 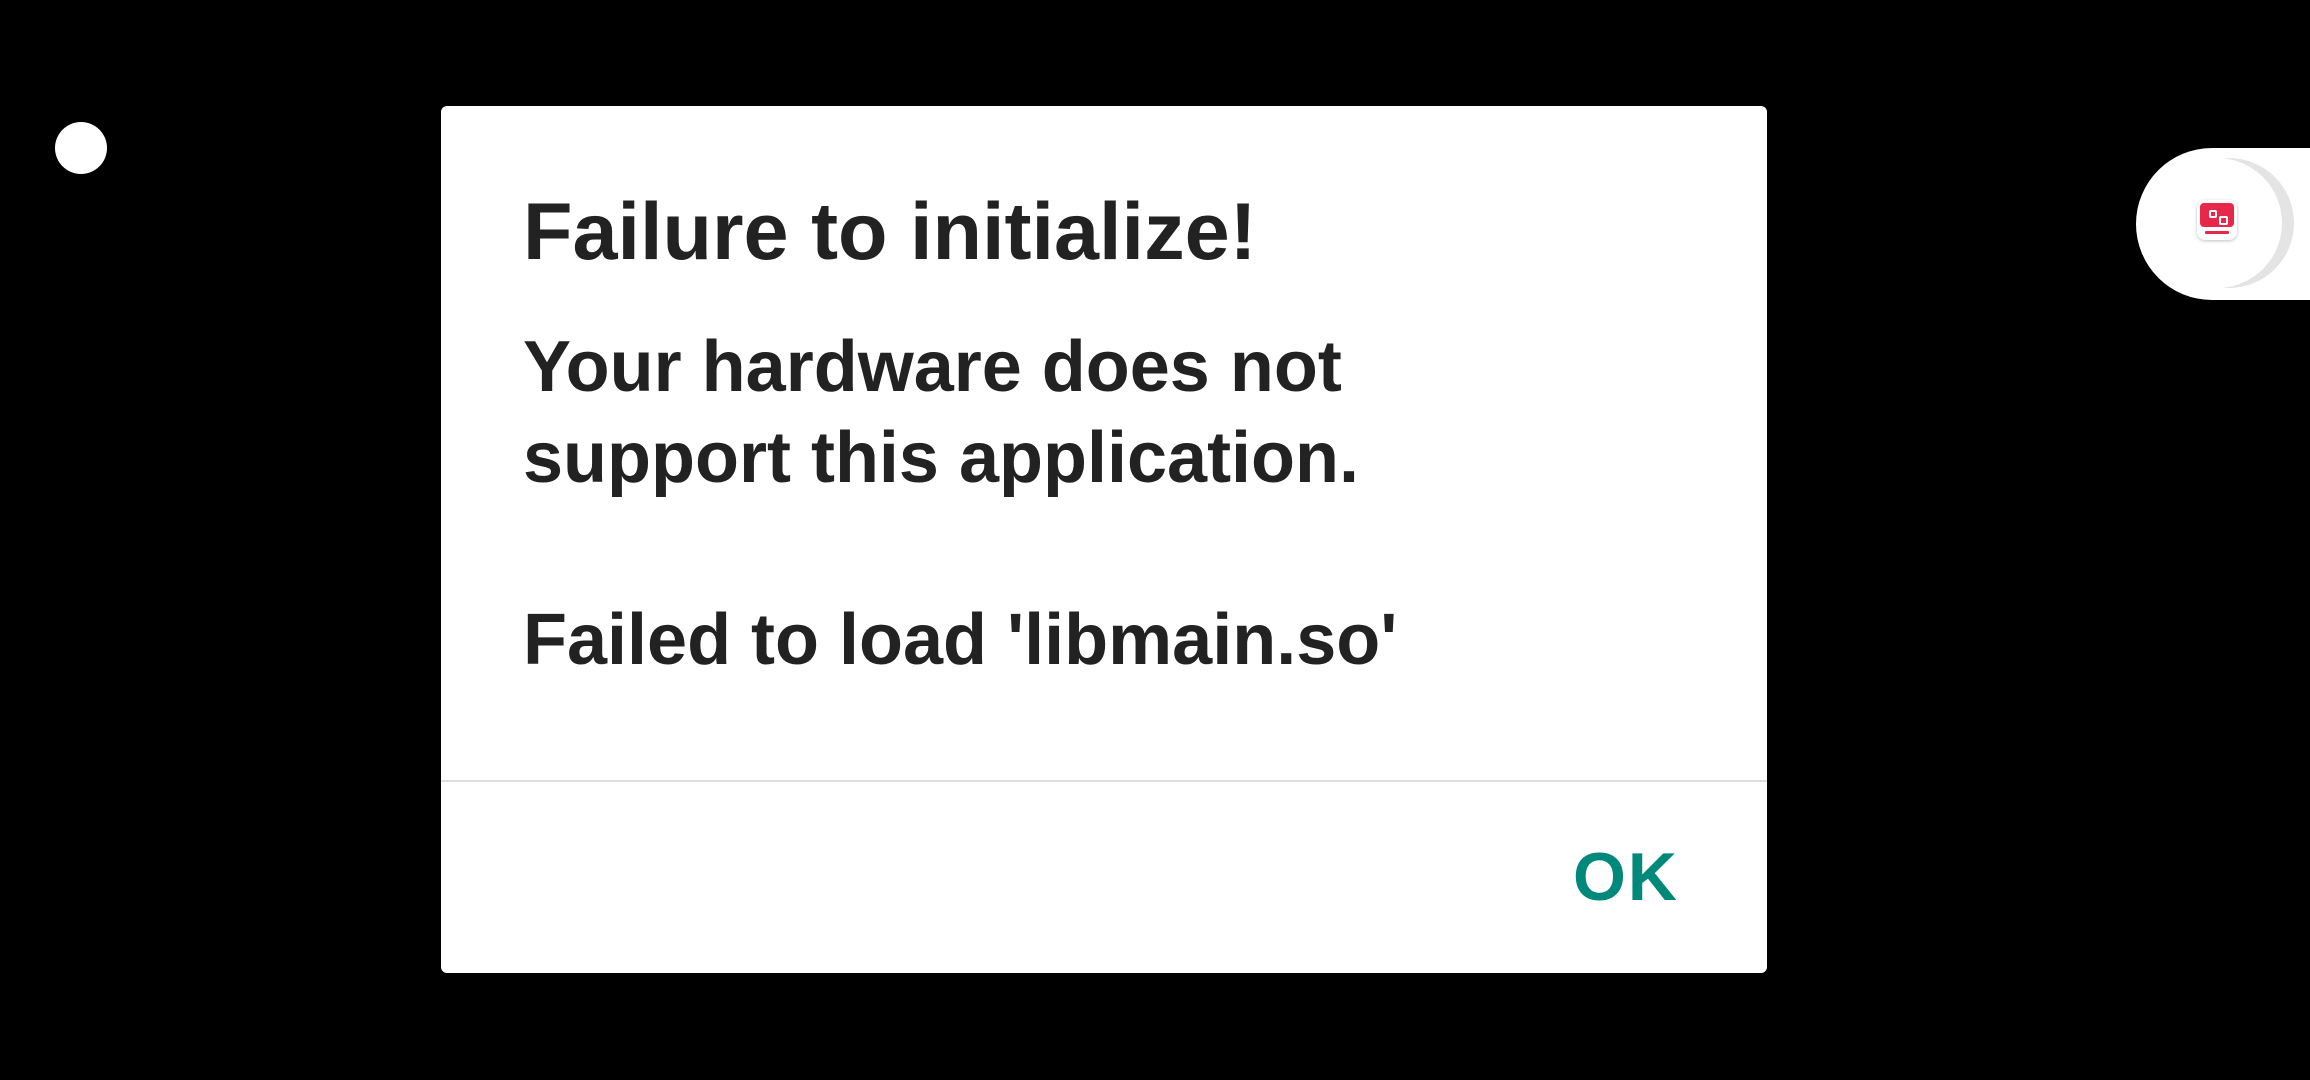 I want to click on floating-app-bubble, so click(x=2223, y=224).